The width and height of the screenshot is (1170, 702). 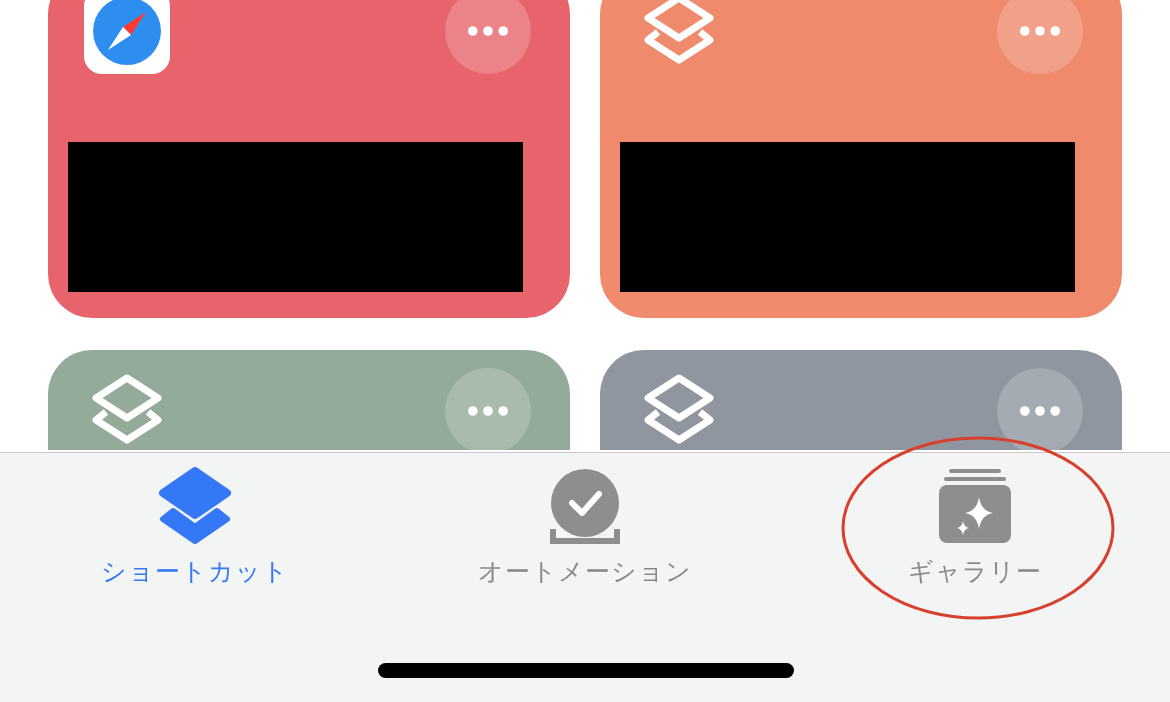 What do you see at coordinates (585, 527) in the screenshot?
I see `tab-button: オートメーション` at bounding box center [585, 527].